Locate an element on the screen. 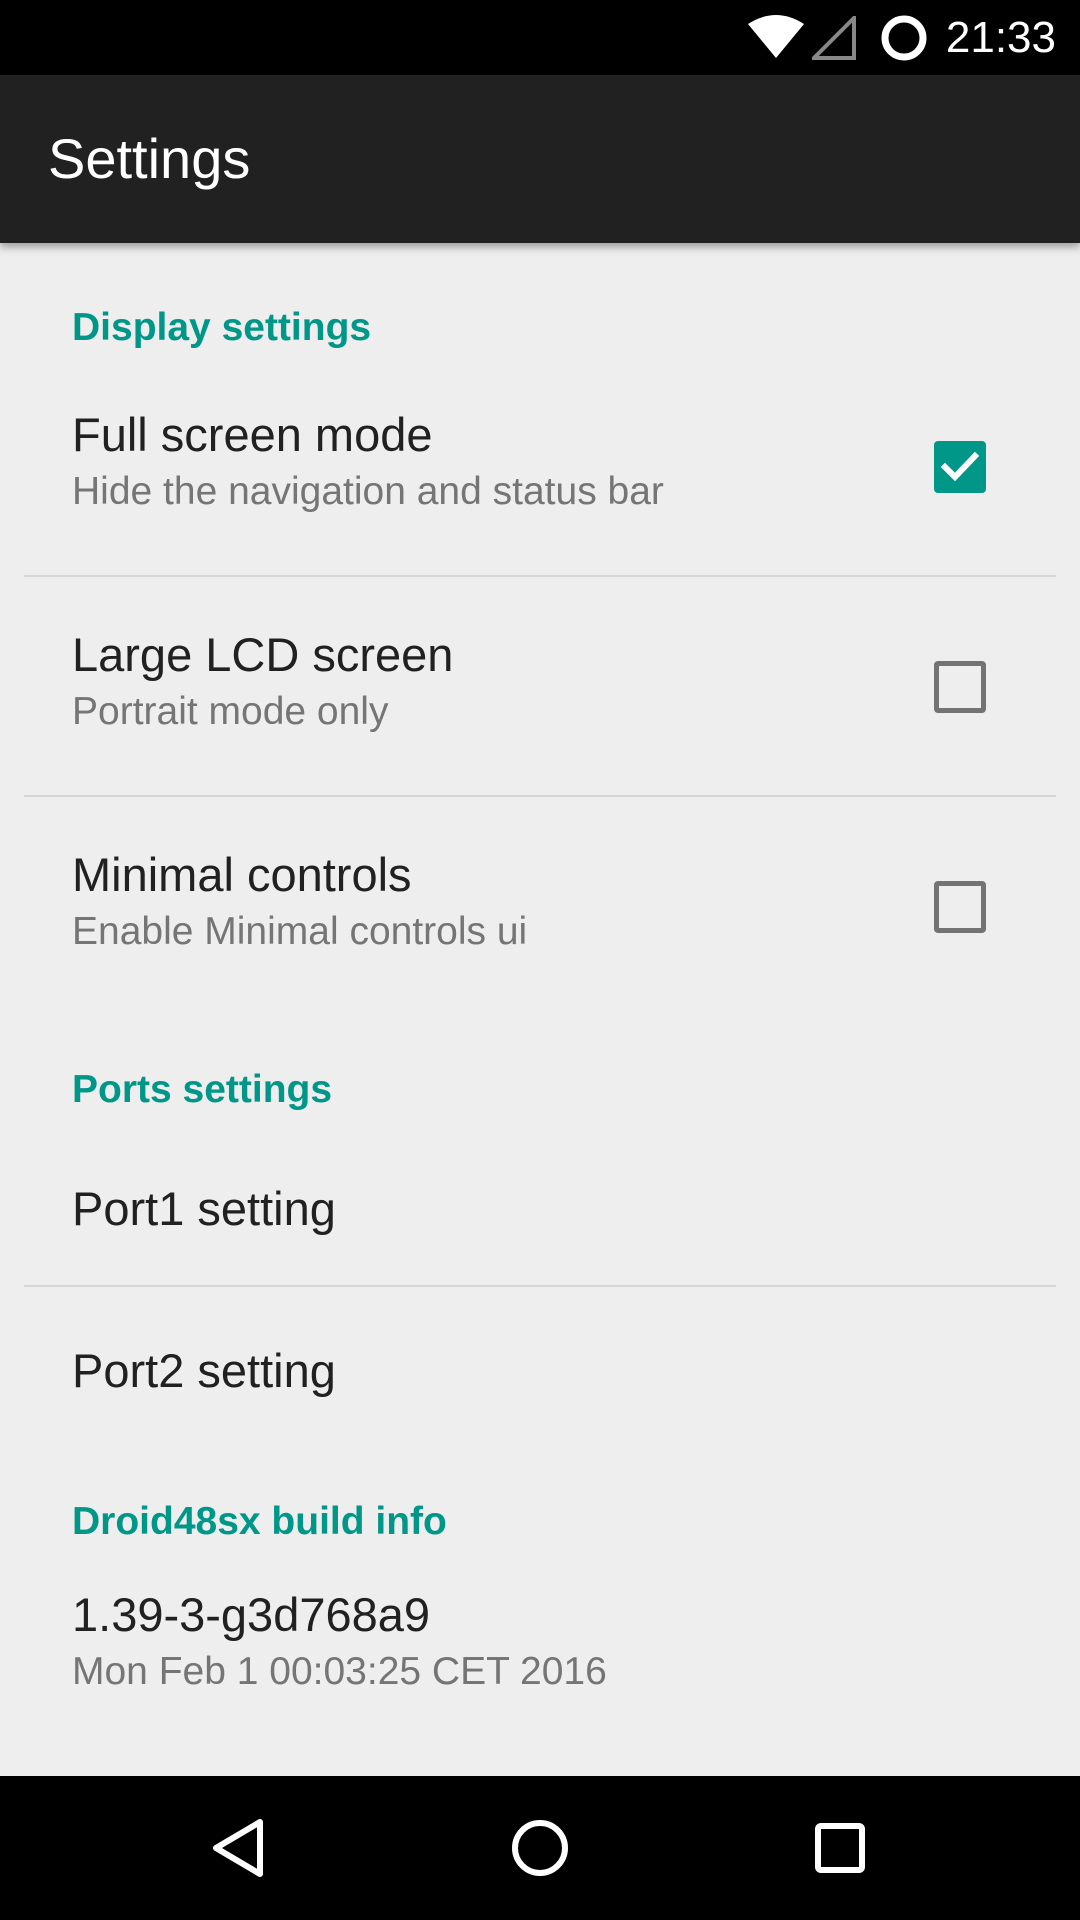 This screenshot has height=1920, width=1080. status-bar: 21:33 is located at coordinates (540, 37).